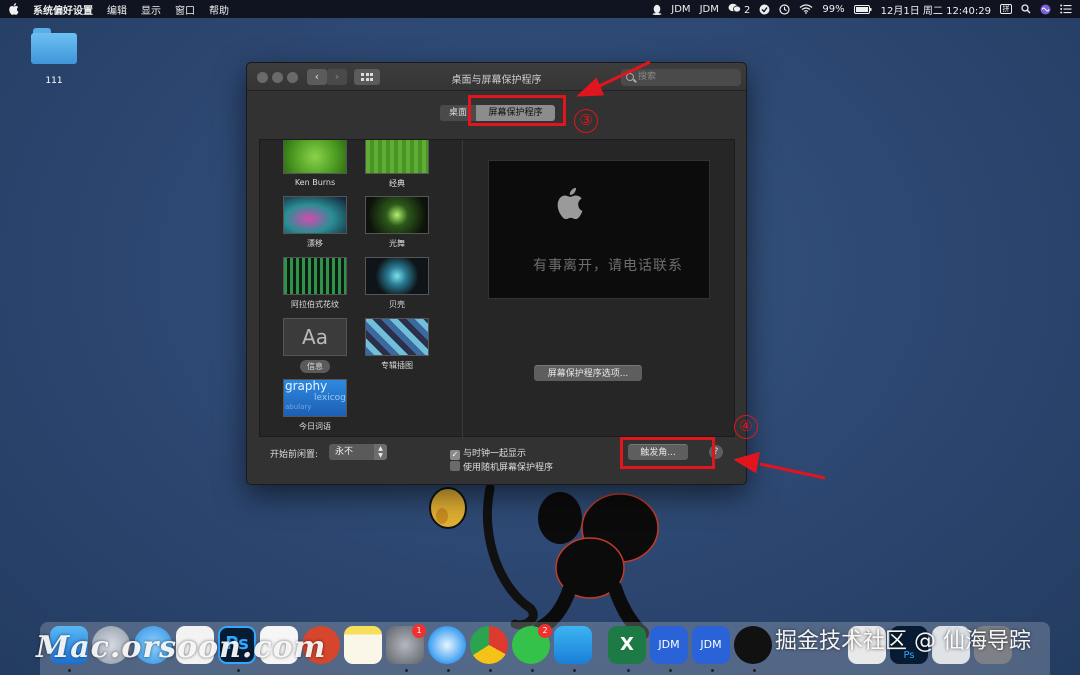 Image resolution: width=1080 pixels, height=675 pixels. I want to click on watermark-right: 掘金技术社区 @ 仙海导踪, so click(903, 641).